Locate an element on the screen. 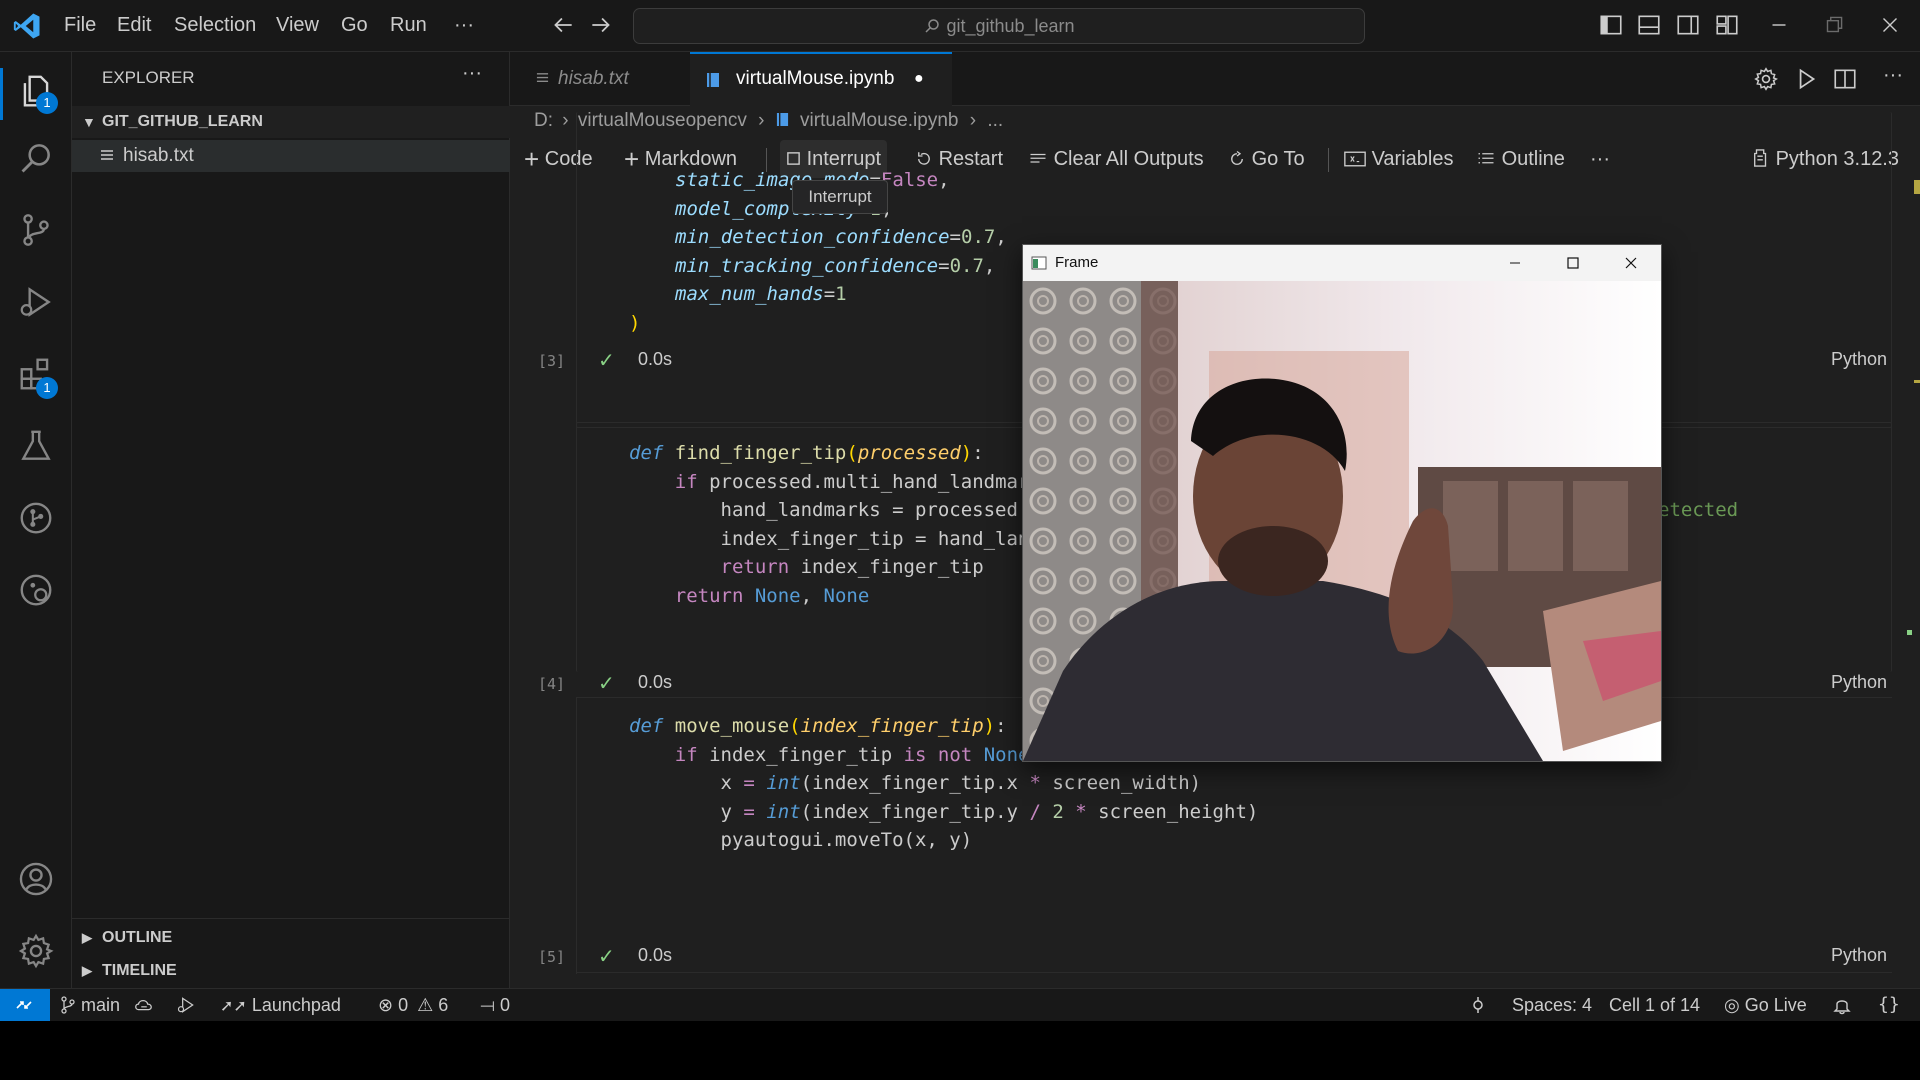  command-center: git_github_learn is located at coordinates (999, 26).